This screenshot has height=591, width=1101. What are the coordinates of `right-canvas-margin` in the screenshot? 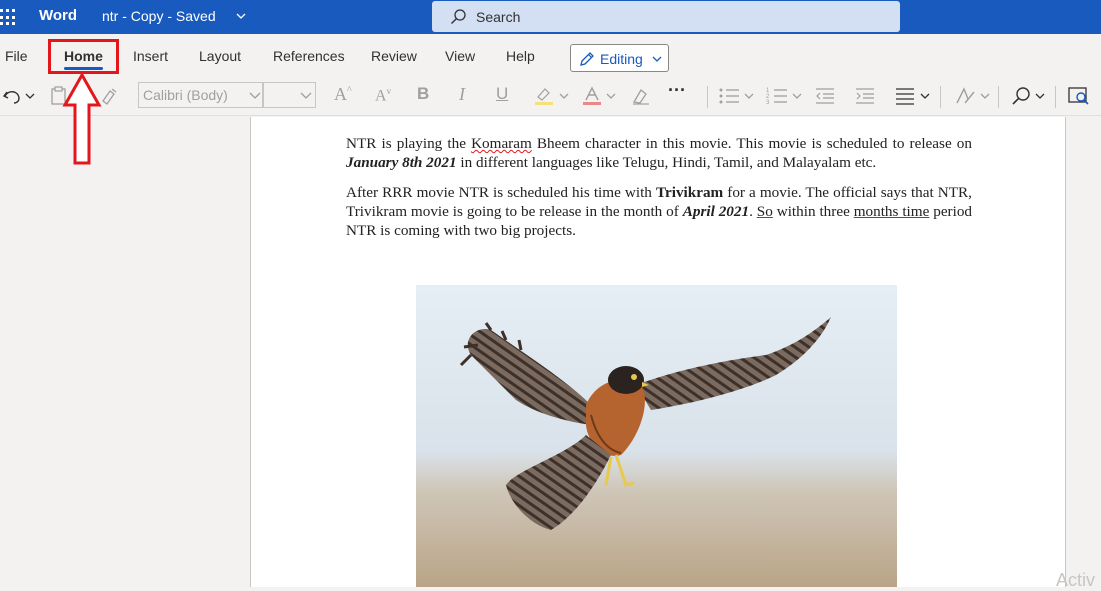 It's located at (1083, 352).